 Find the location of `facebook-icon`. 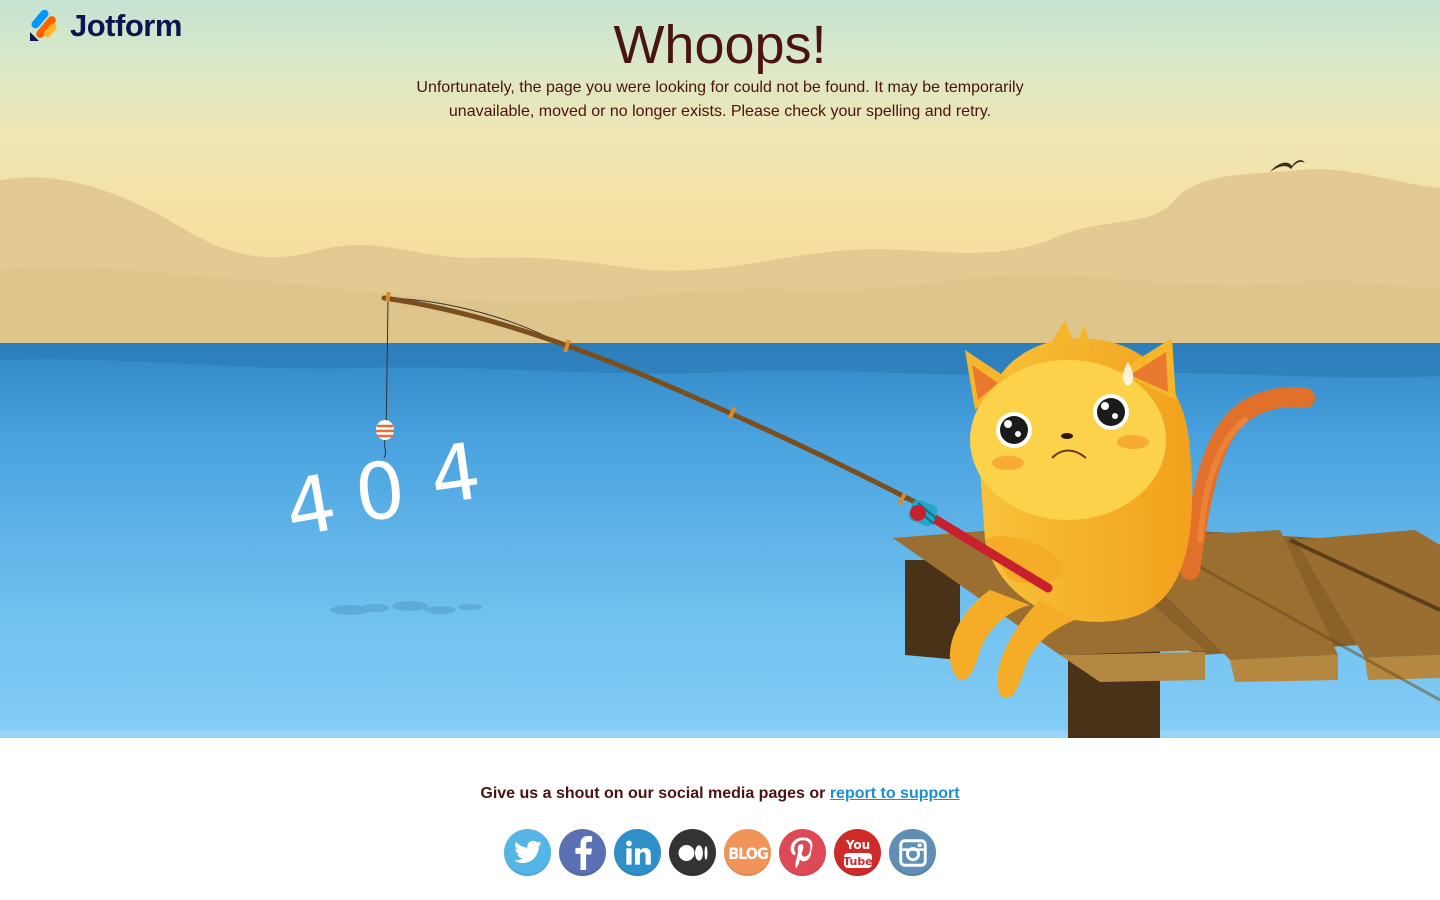

facebook-icon is located at coordinates (583, 852).